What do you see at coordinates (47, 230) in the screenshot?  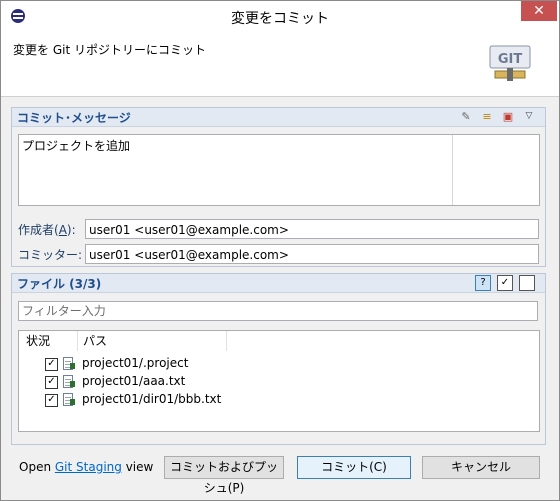 I see `author-label: 作成者(A):` at bounding box center [47, 230].